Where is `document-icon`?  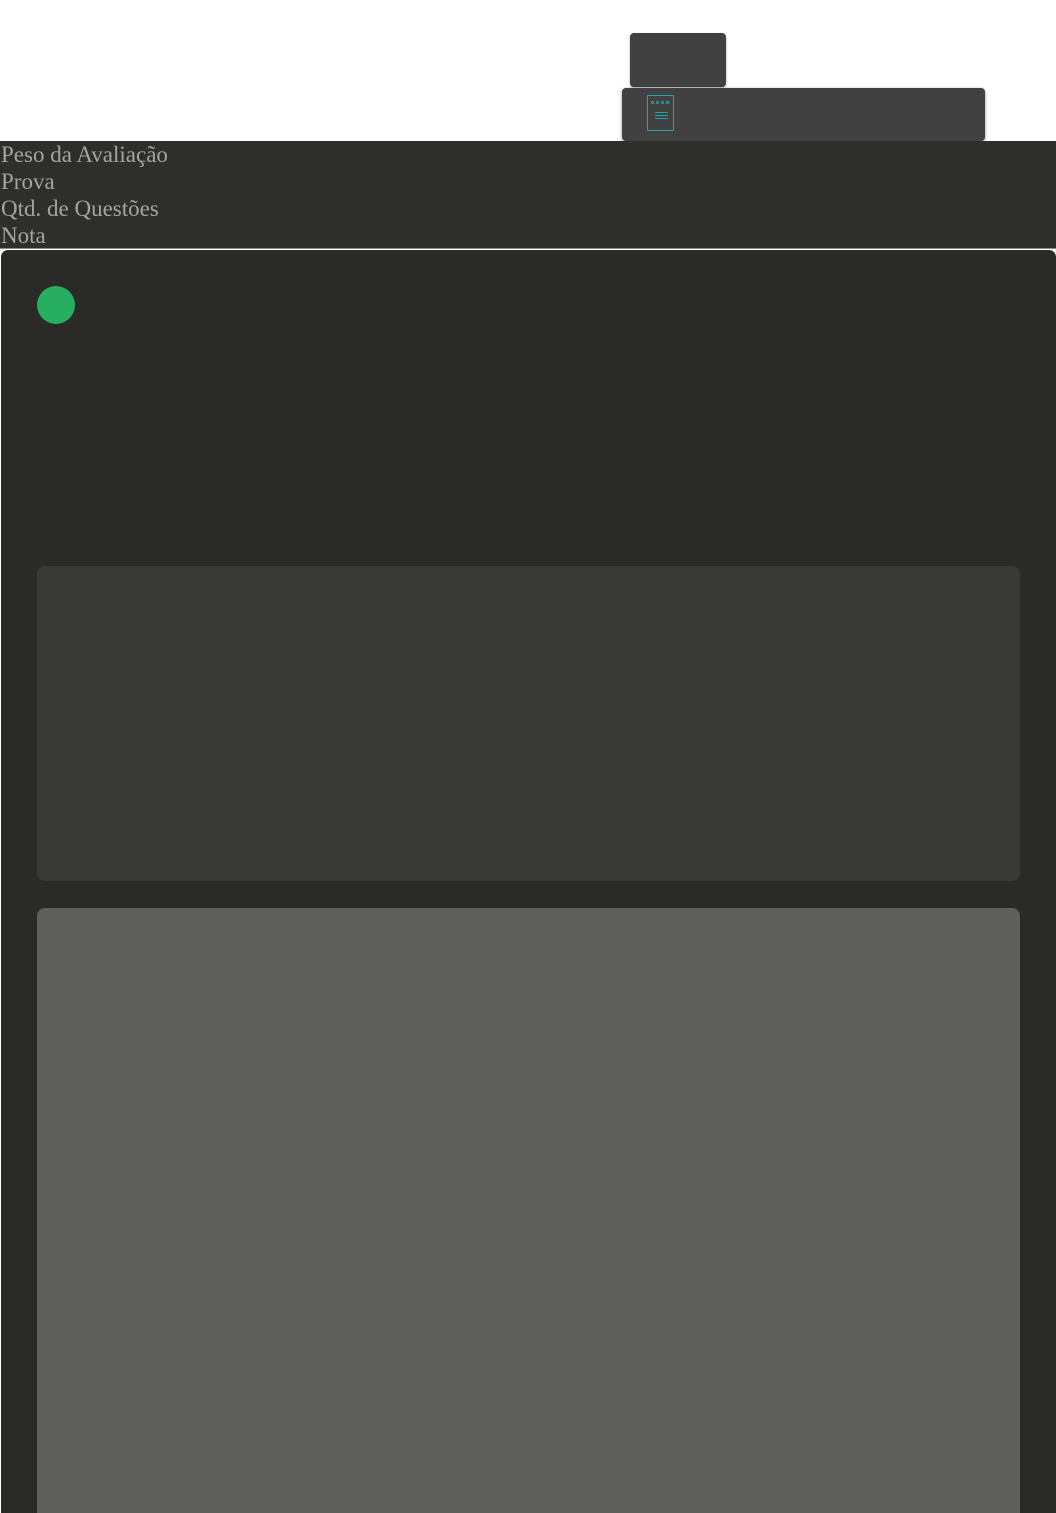 document-icon is located at coordinates (660, 113).